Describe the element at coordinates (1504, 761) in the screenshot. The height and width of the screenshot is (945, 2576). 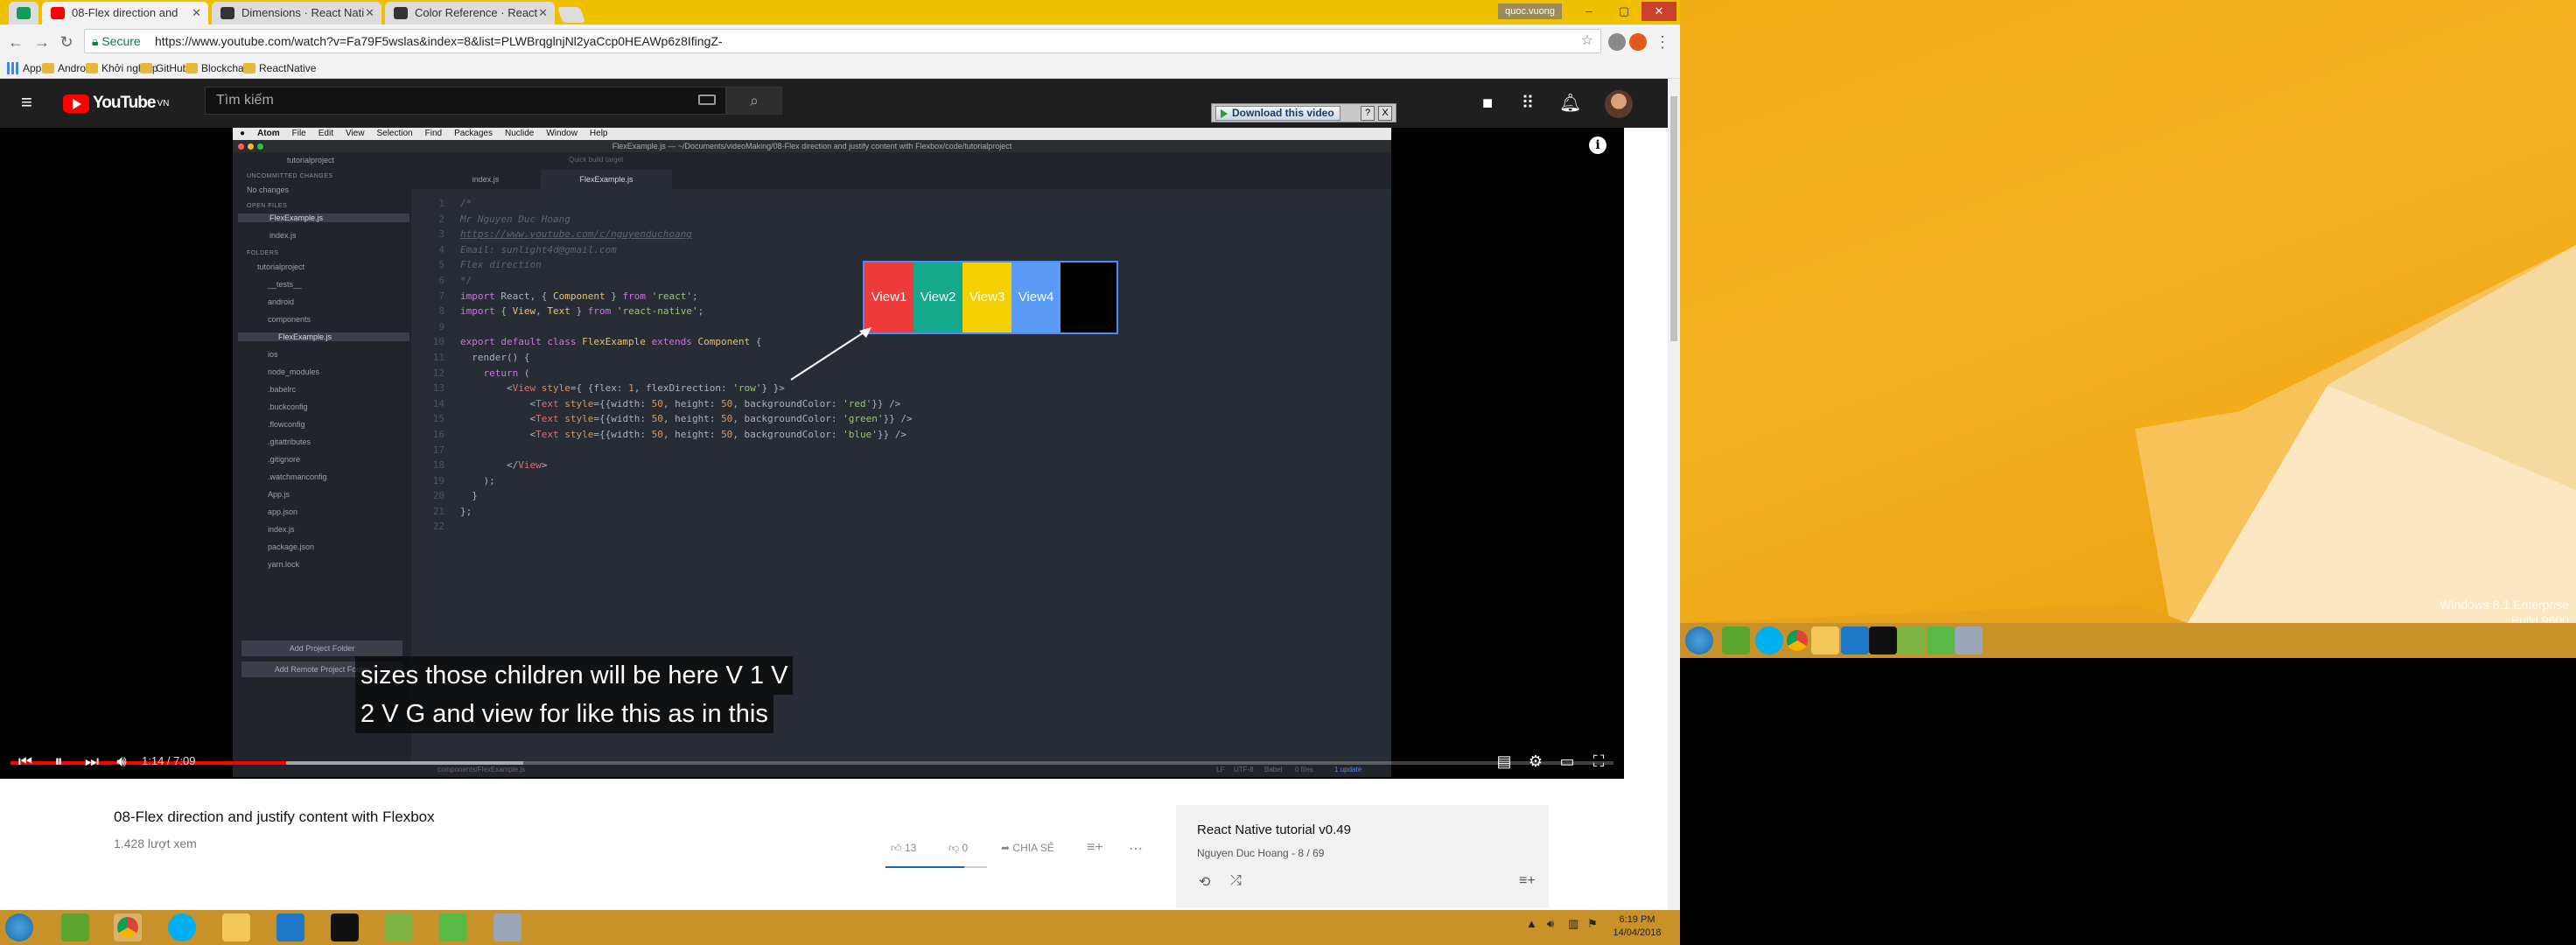
I see `subtitles-icon: ▤` at that location.